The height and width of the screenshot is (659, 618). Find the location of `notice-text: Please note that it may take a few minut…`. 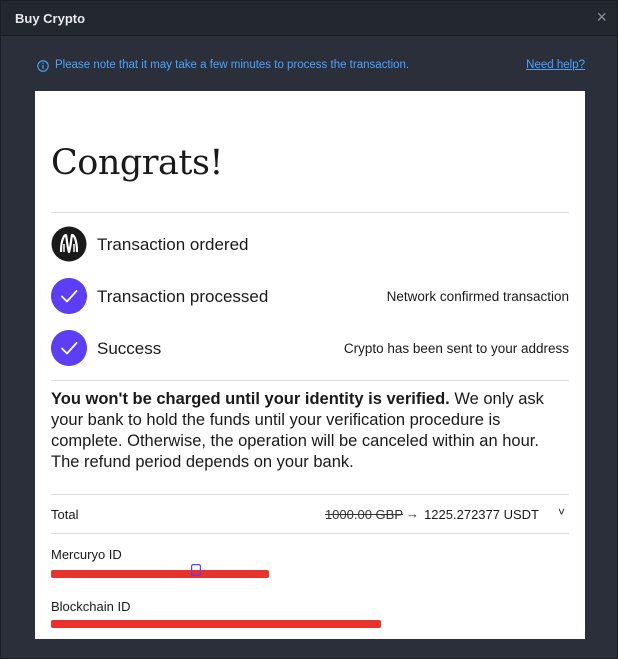

notice-text: Please note that it may take a few minut… is located at coordinates (232, 65).